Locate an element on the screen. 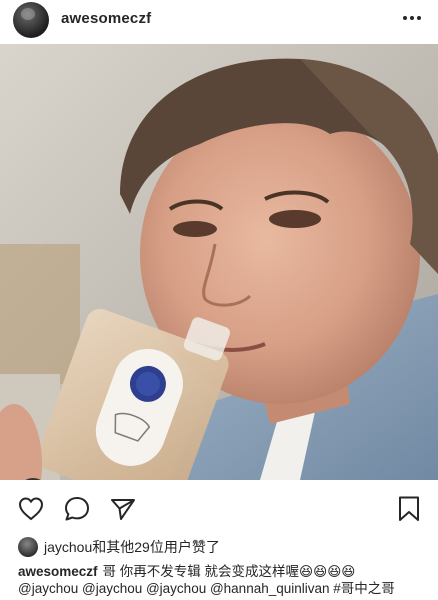 Image resolution: width=438 pixels, height=600 pixels. caption-username: awesomeczf is located at coordinates (58, 571).